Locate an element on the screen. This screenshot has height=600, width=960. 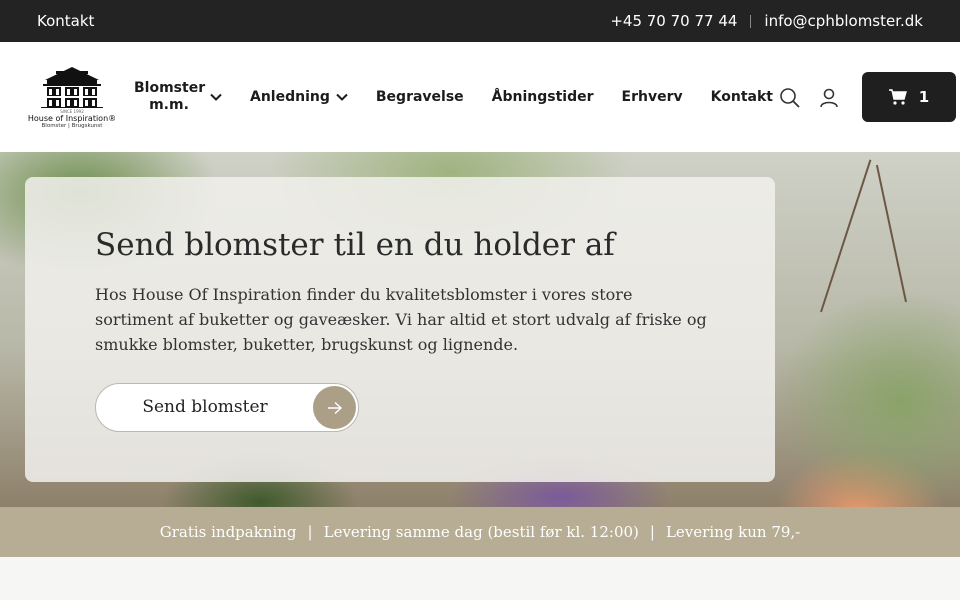
send-flowers-label: Send blomster is located at coordinates (205, 407).